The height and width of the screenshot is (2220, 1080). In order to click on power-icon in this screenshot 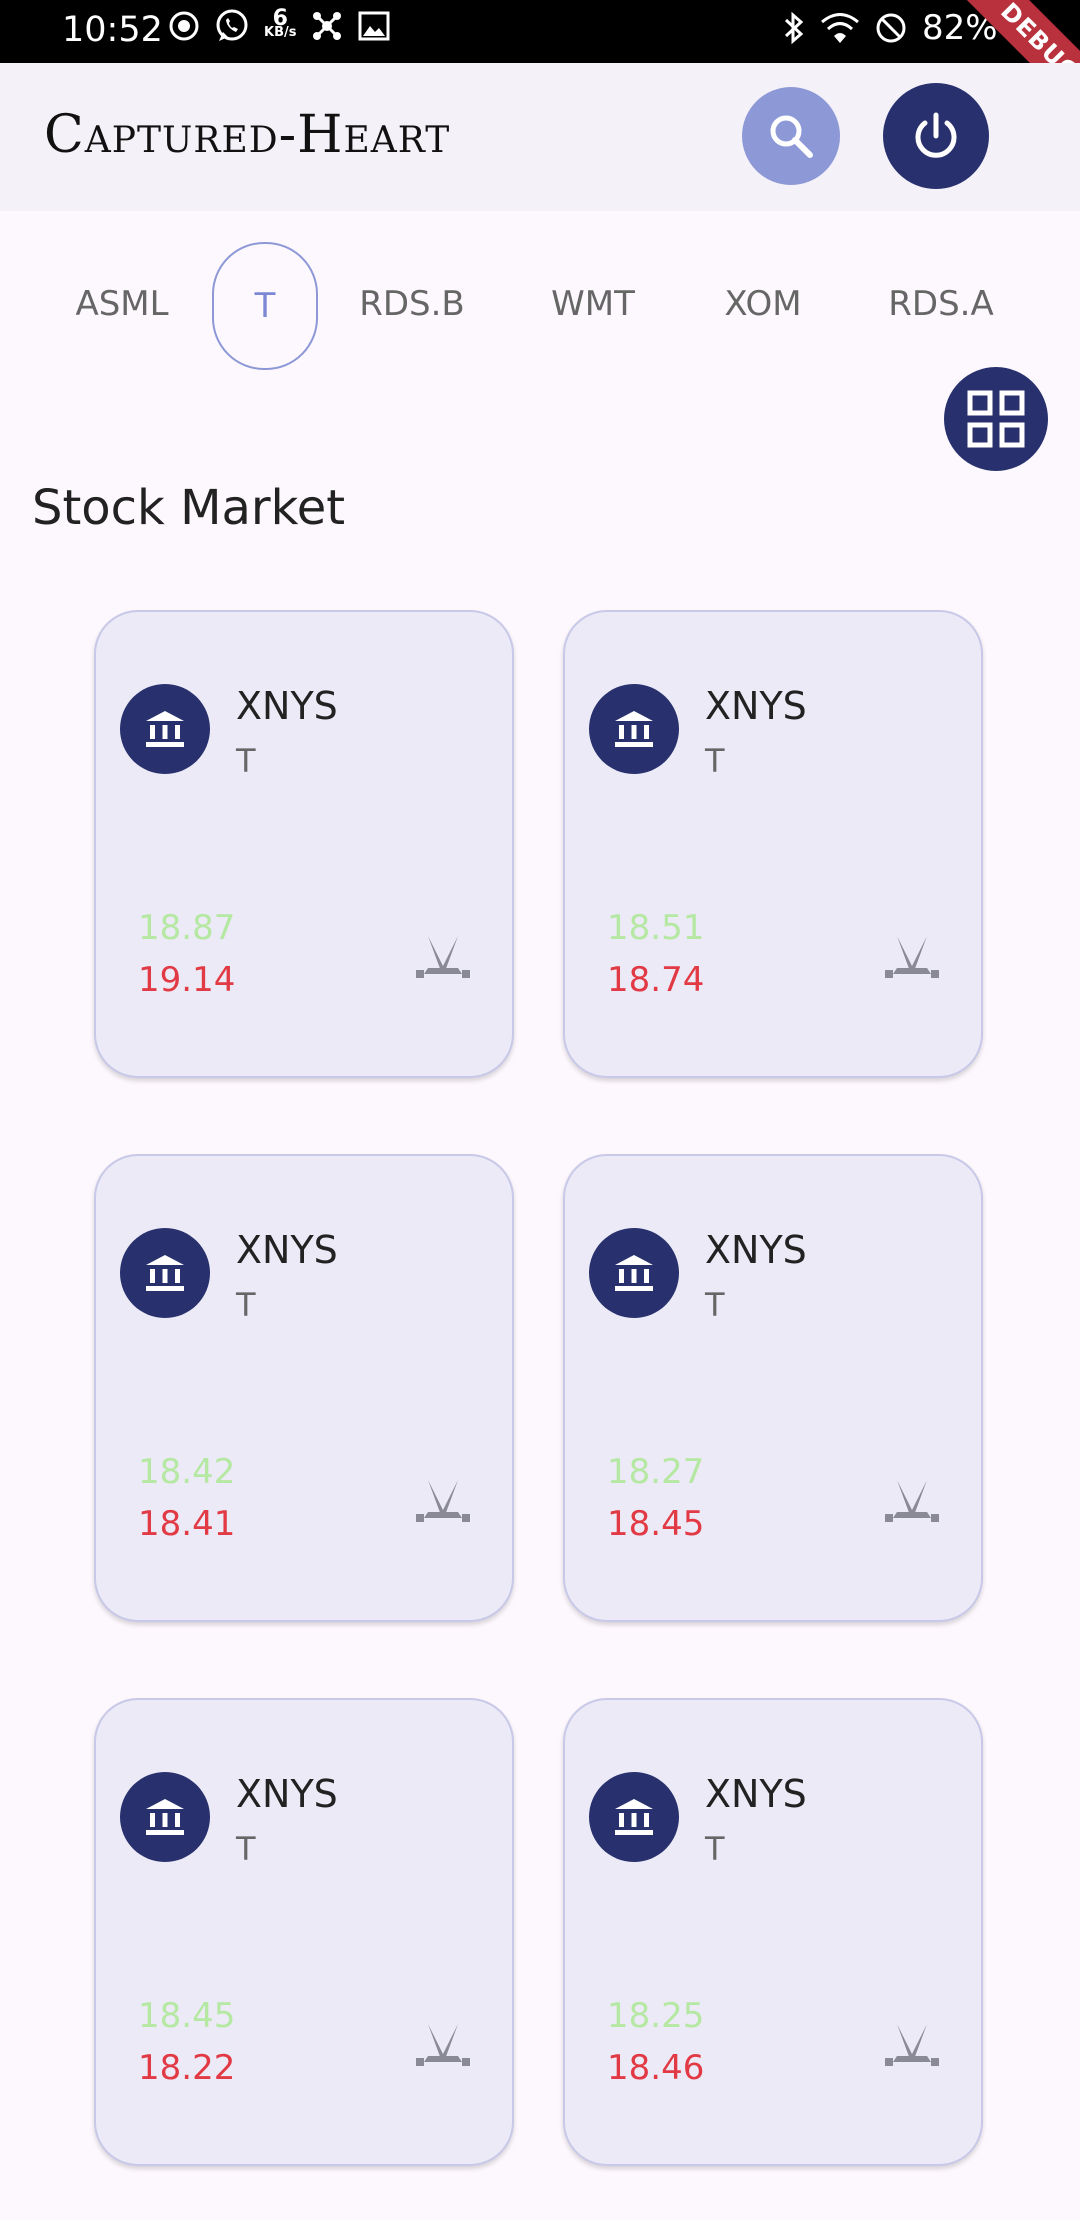, I will do `click(936, 135)`.